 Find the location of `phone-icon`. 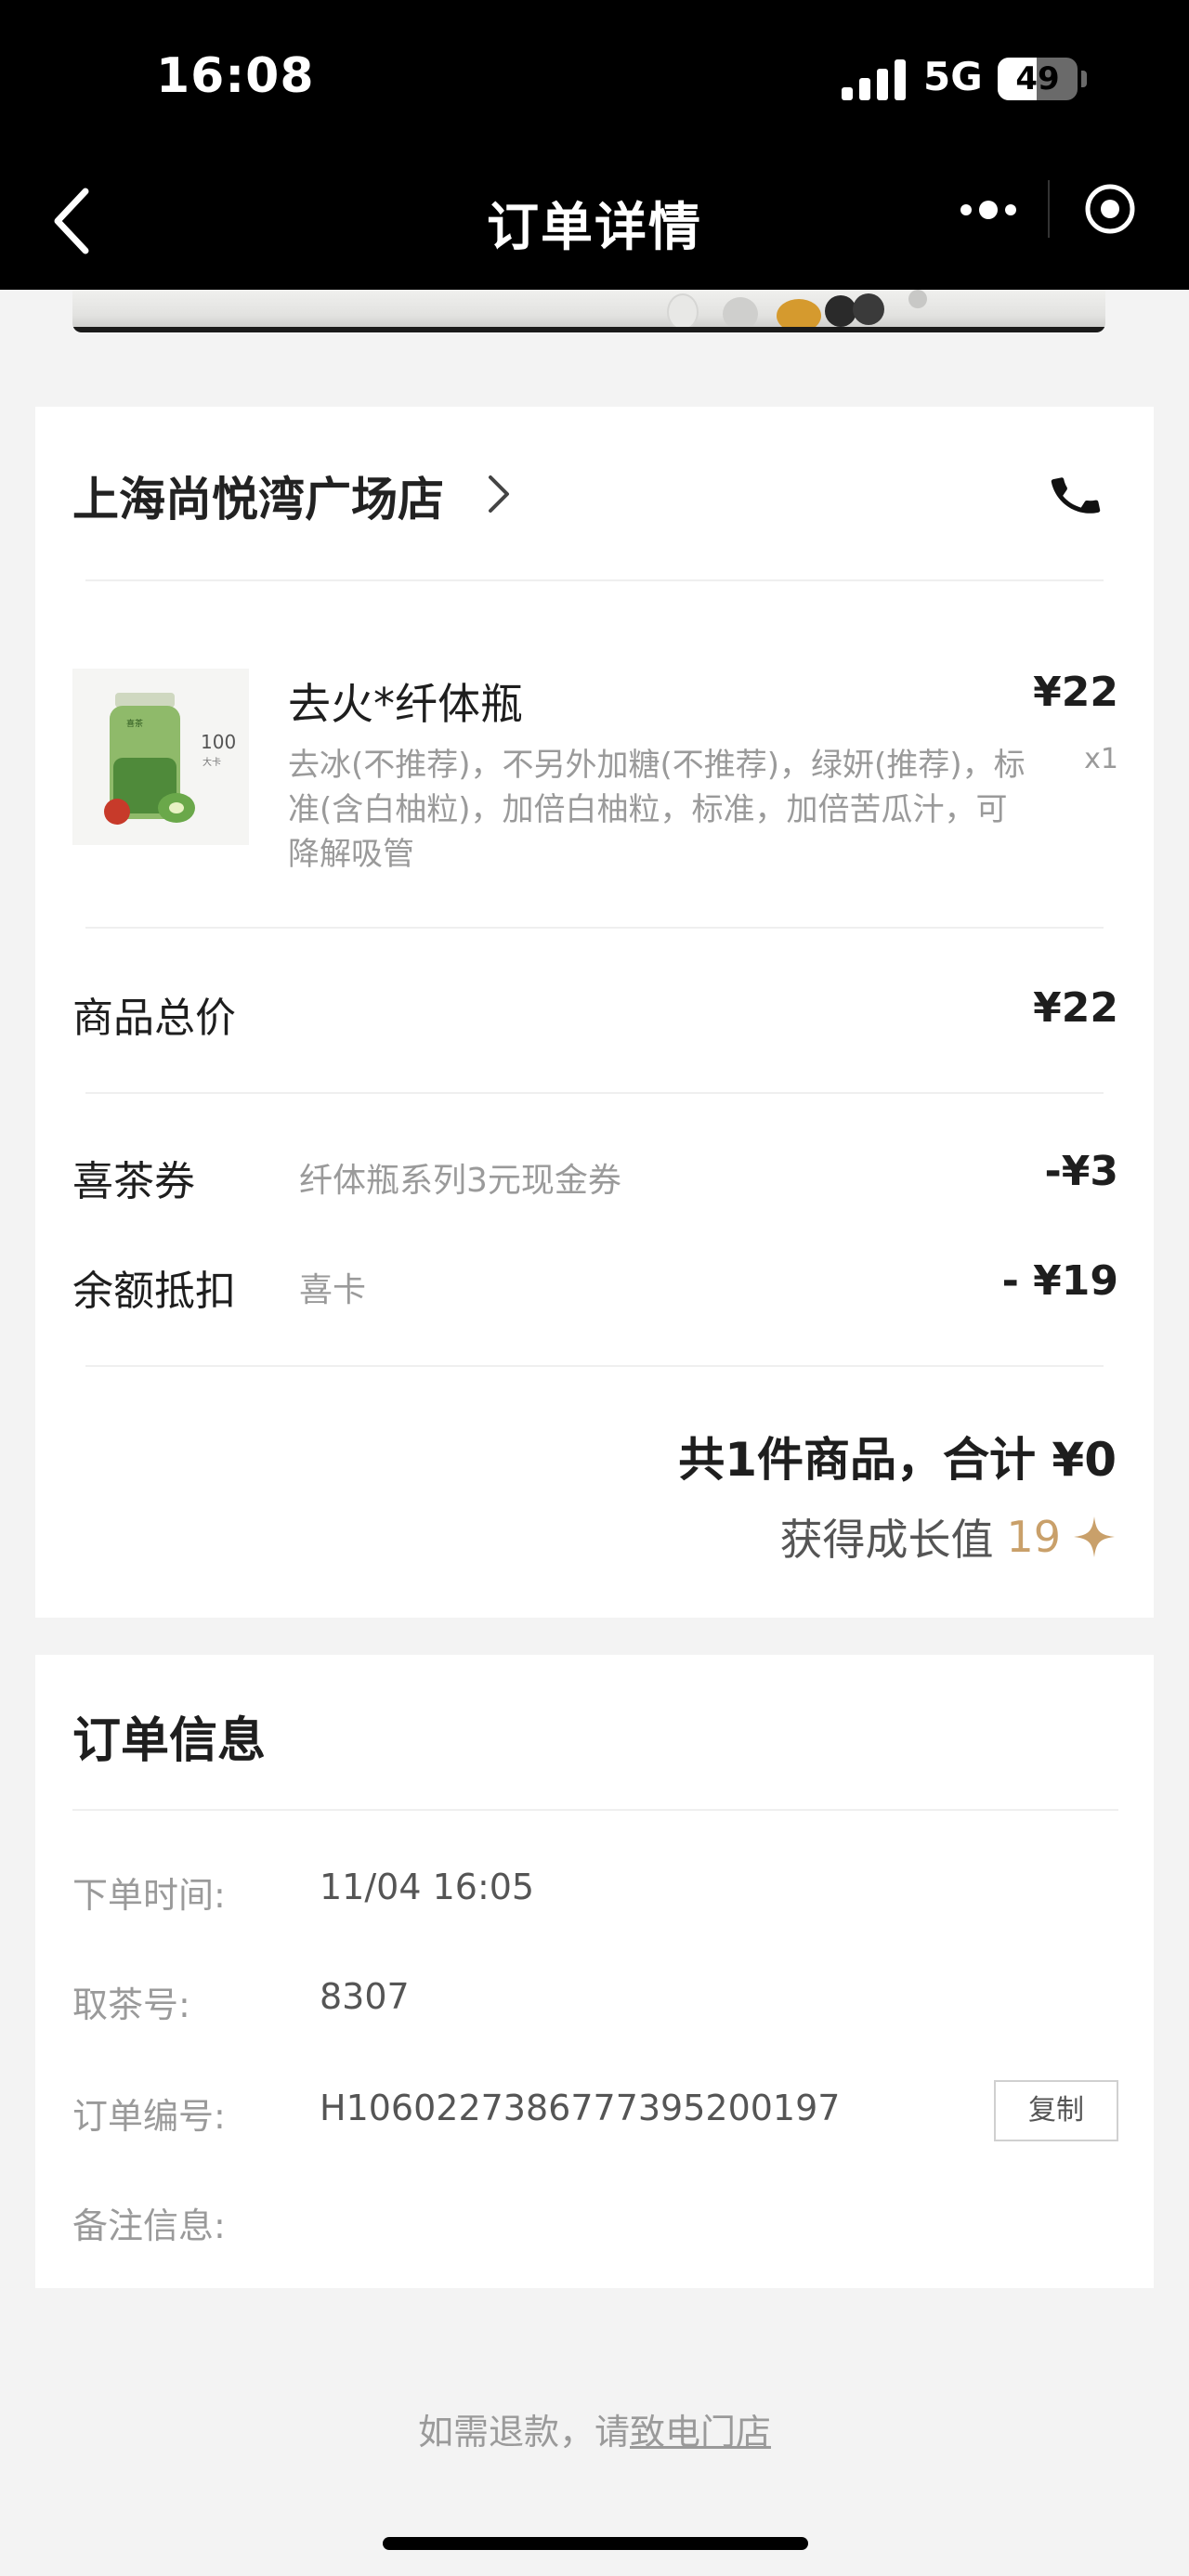

phone-icon is located at coordinates (1076, 496).